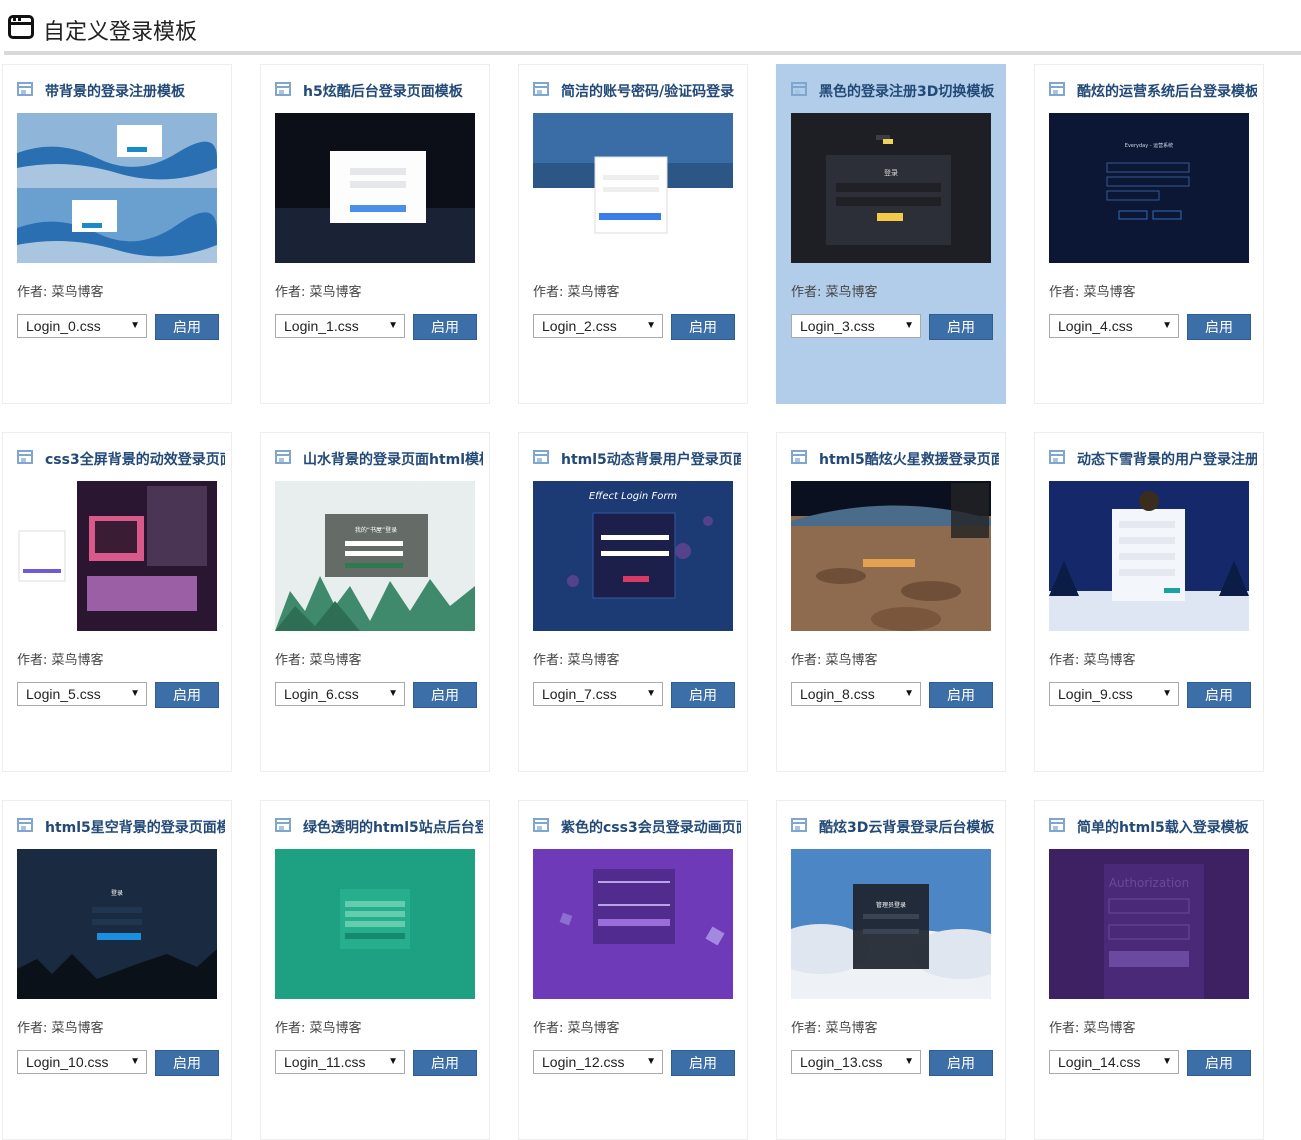  I want to click on card-title: 带背景的登录注册模板, so click(115, 92).